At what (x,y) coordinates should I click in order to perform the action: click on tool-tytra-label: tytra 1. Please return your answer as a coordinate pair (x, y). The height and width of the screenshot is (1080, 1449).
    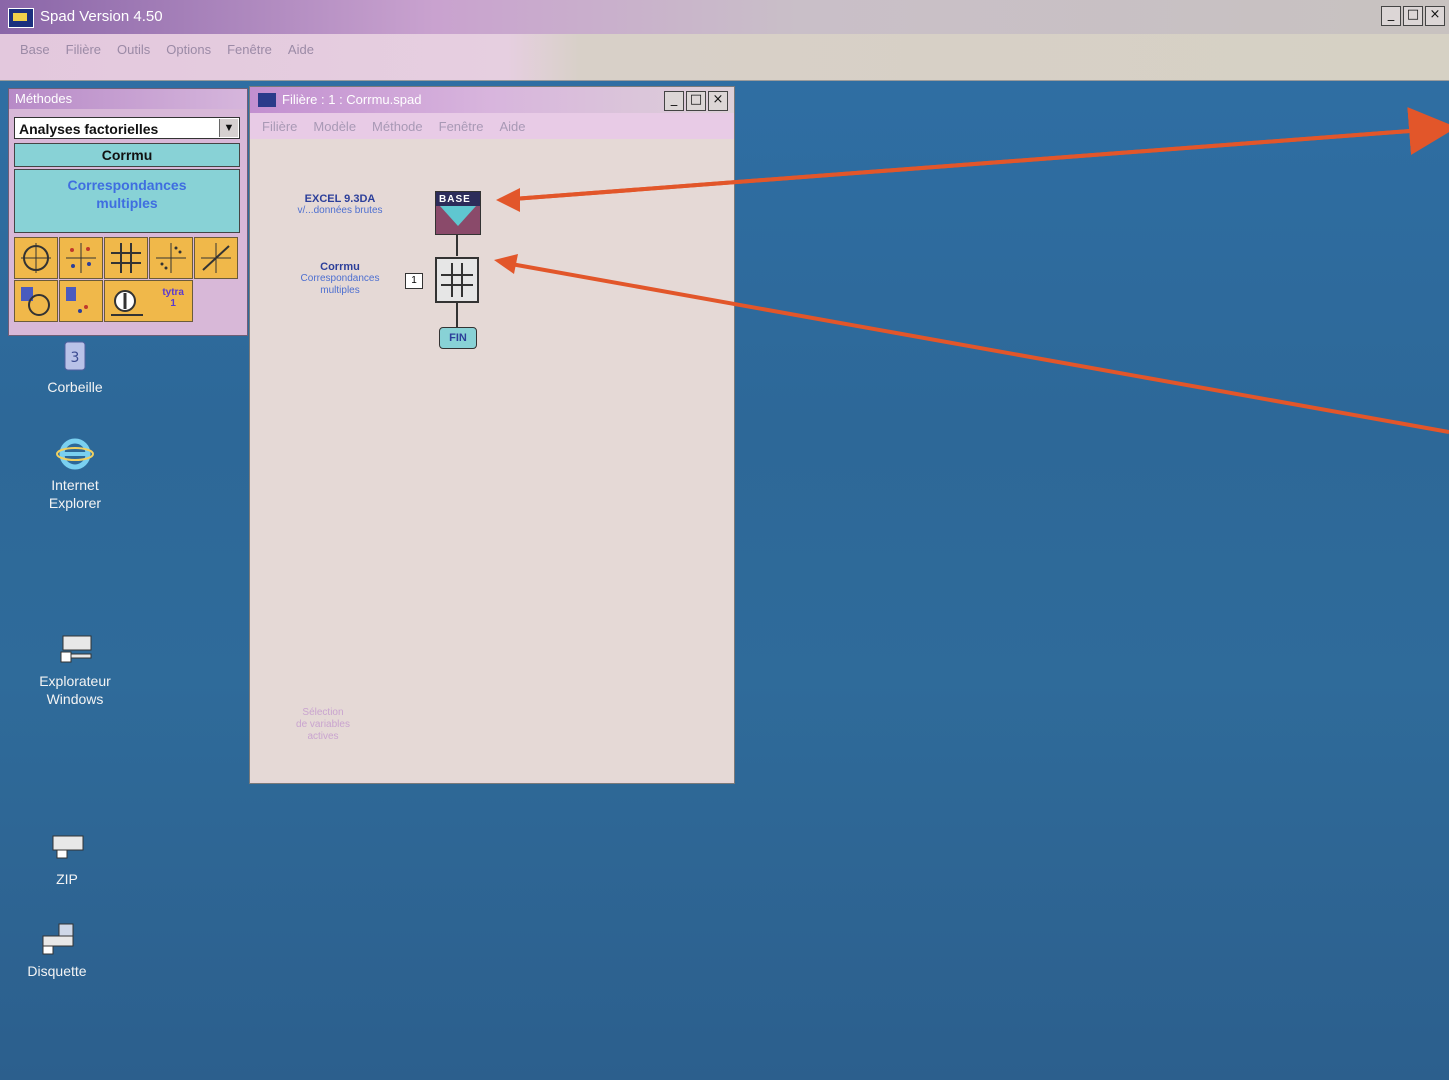
    Looking at the image, I should click on (173, 298).